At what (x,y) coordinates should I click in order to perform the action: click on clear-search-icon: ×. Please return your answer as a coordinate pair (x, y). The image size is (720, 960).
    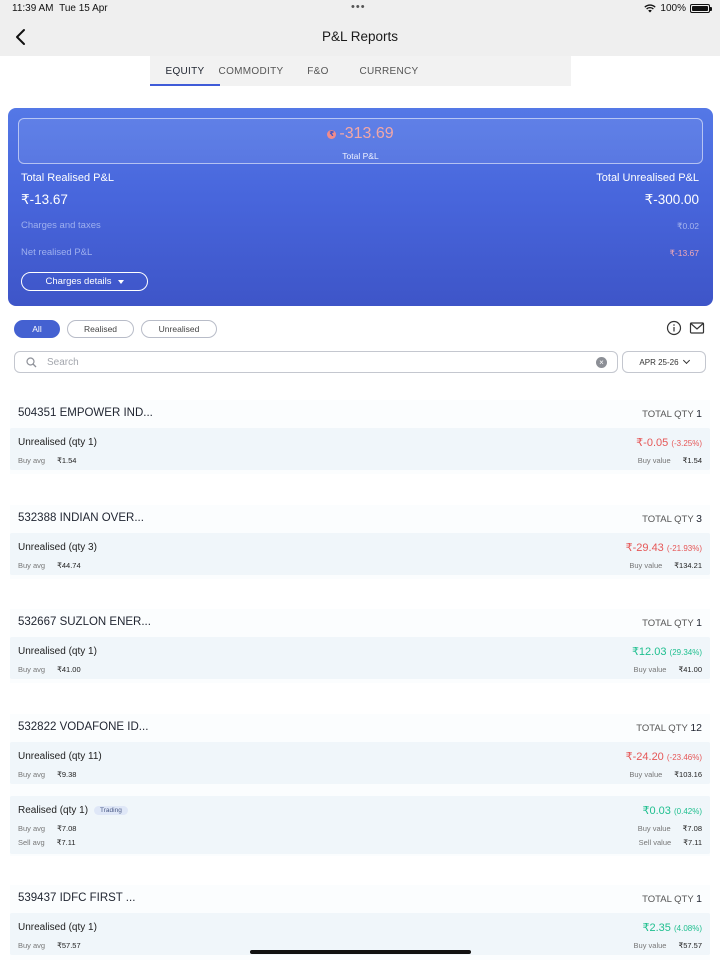
    Looking at the image, I should click on (601, 362).